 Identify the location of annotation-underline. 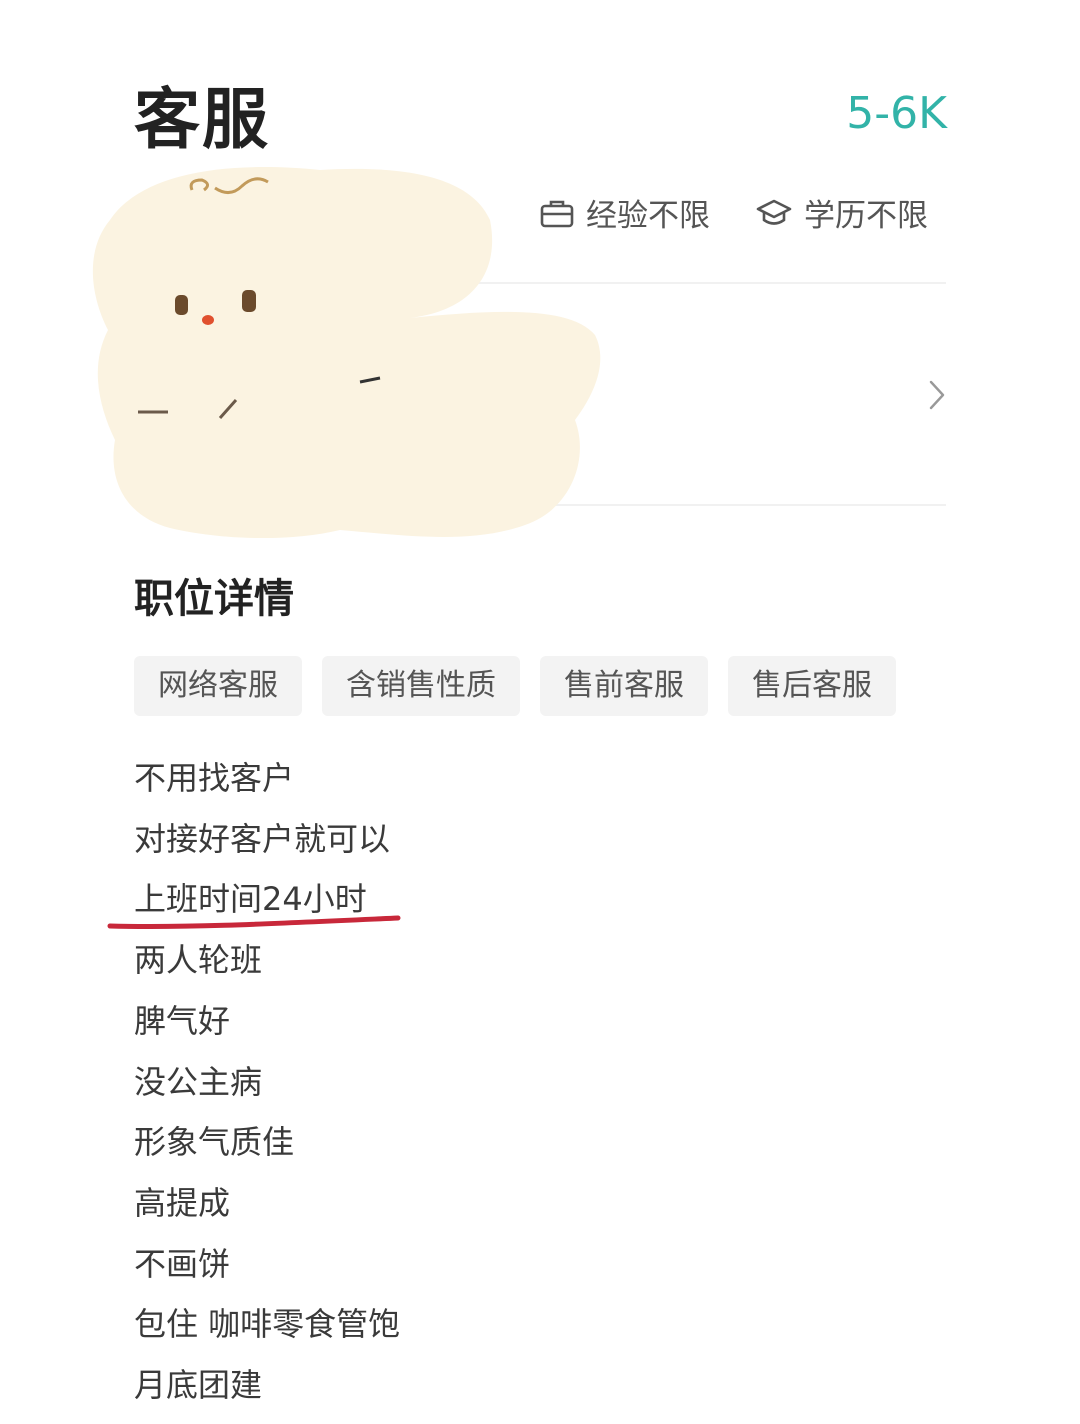
(256, 922).